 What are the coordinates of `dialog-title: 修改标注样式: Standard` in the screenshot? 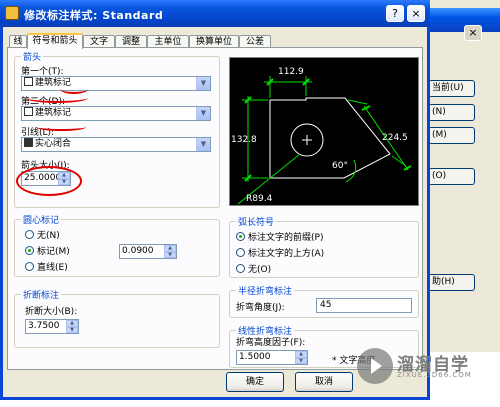 It's located at (94, 15).